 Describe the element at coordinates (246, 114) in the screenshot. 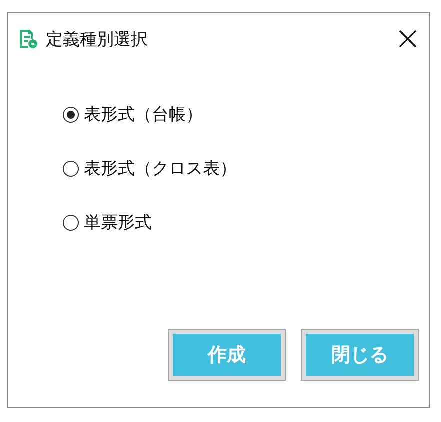

I see `radio-option: 表形式（台帳）` at that location.